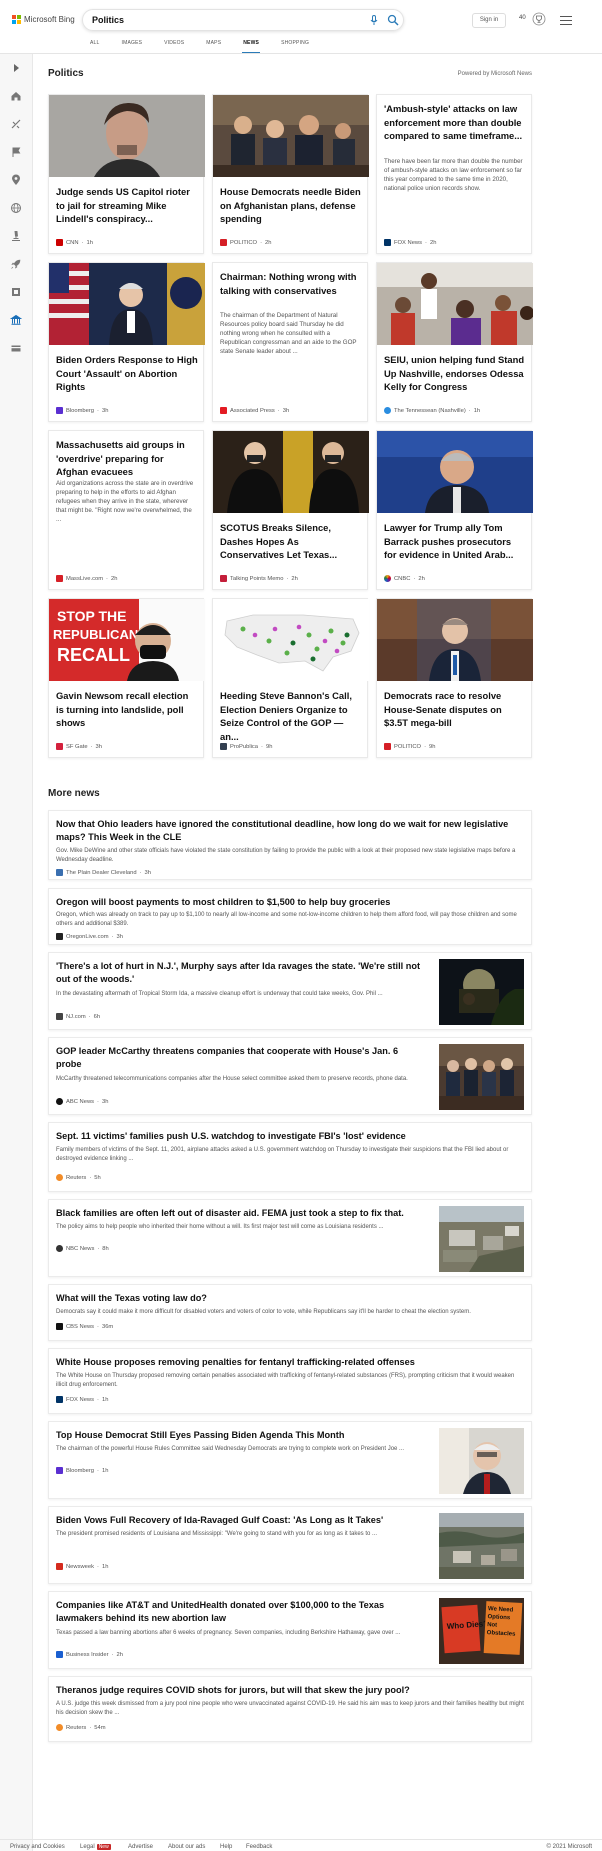  I want to click on footer-link-legal: Legal New, so click(95, 1847).